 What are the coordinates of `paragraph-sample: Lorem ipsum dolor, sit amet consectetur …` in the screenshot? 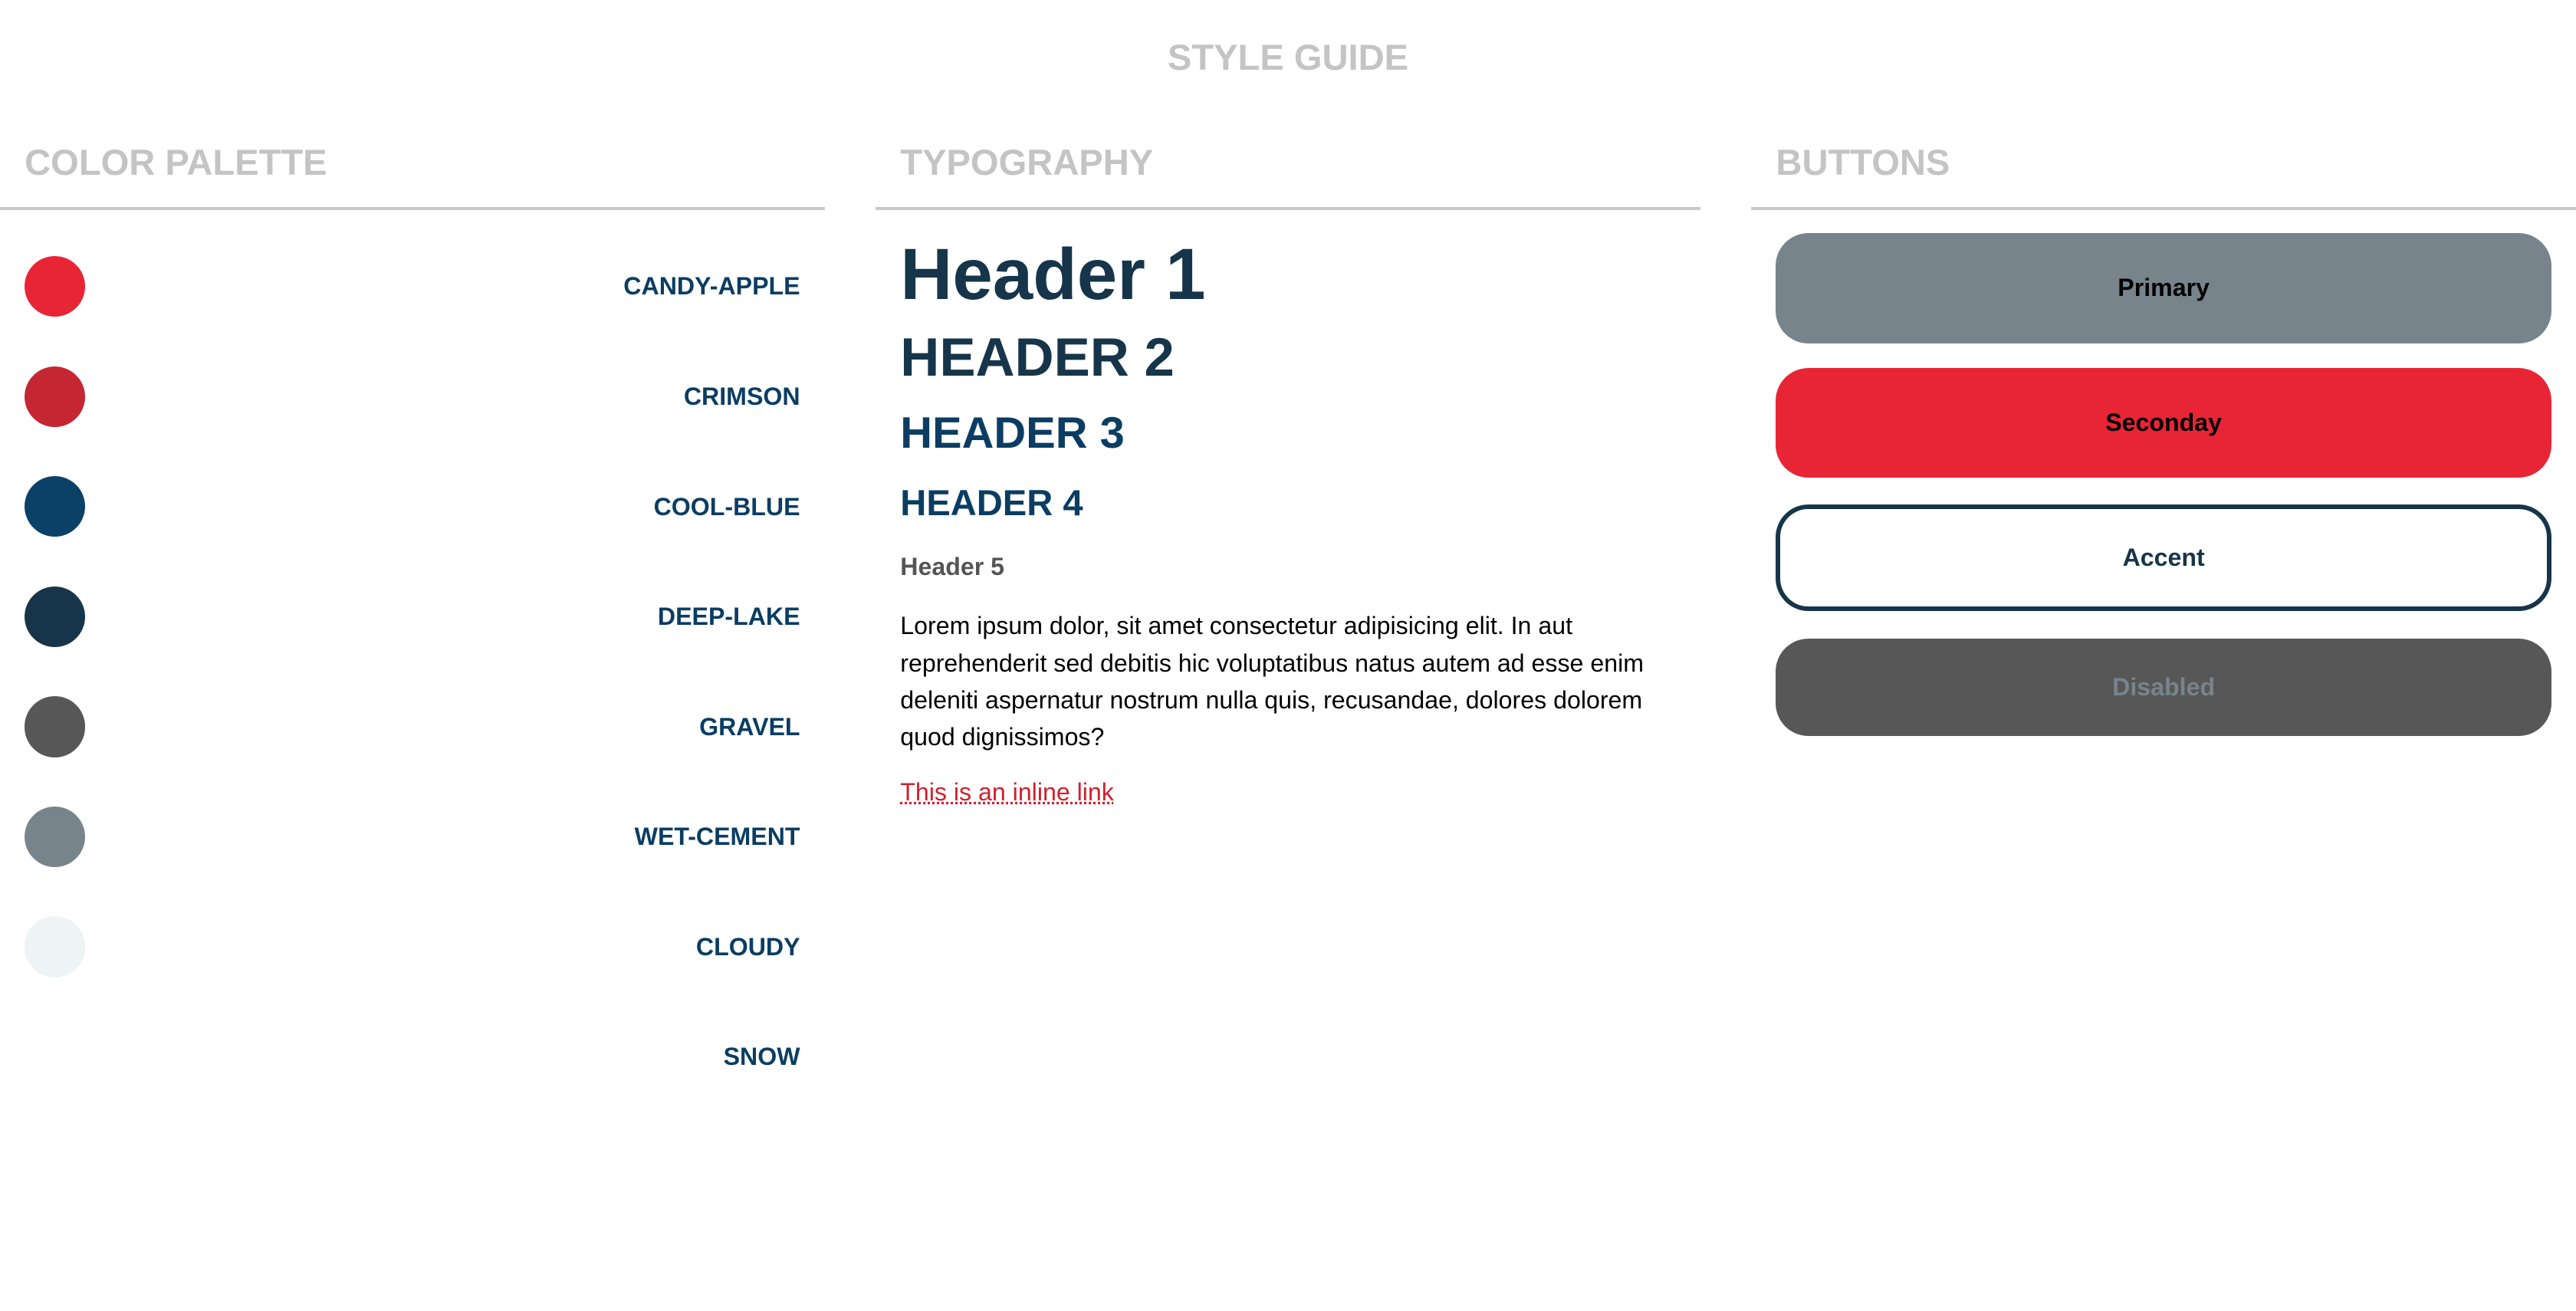 It's located at (1272, 681).